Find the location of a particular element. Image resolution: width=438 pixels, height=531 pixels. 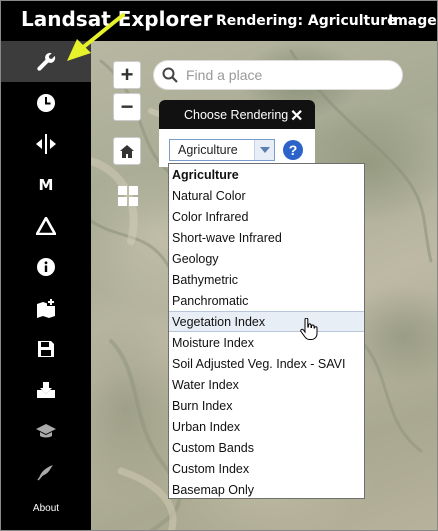

sidebar-item-download is located at coordinates (46, 389).